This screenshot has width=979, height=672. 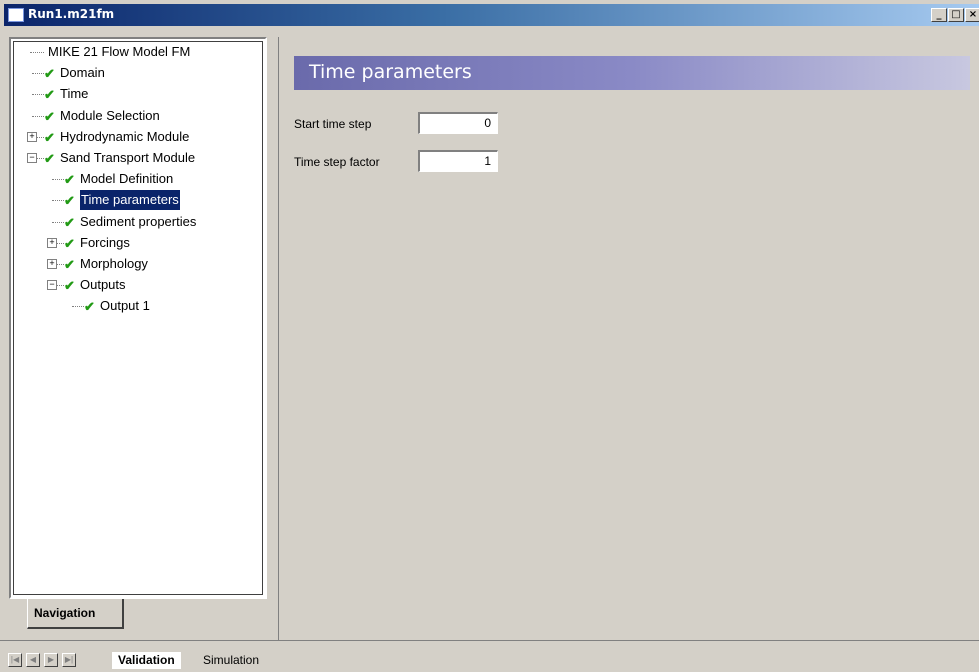 I want to click on first-sheet-button: |◀, so click(x=15, y=660).